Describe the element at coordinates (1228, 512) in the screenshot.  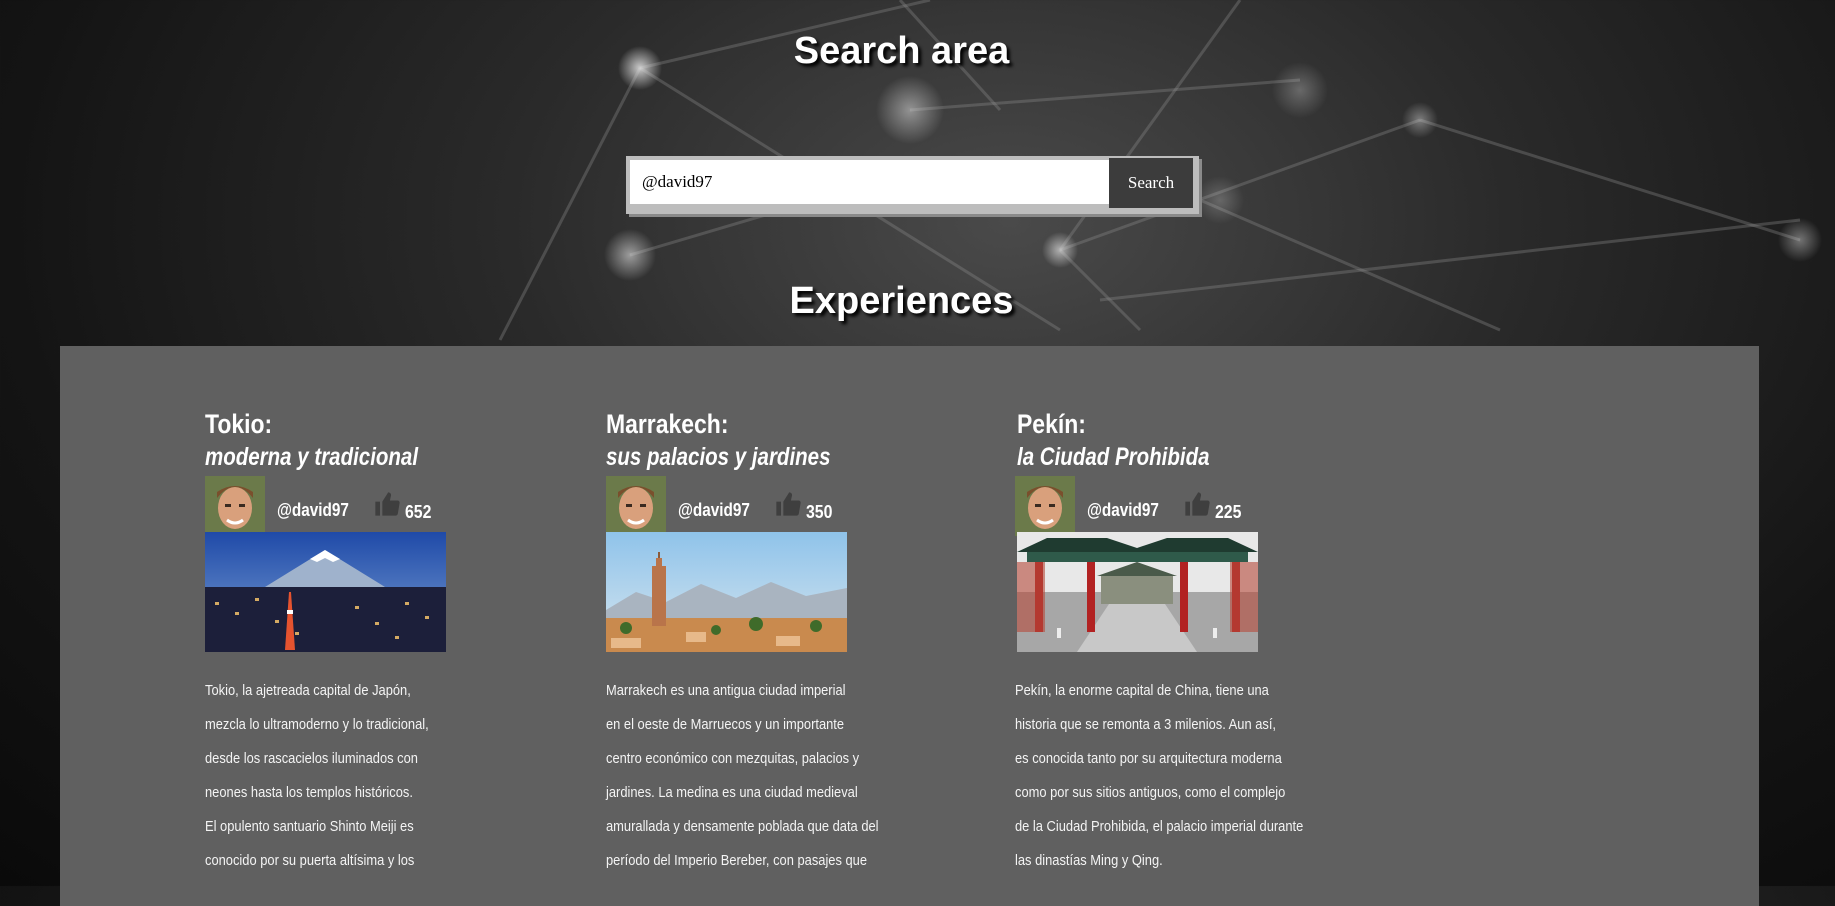
I see `like-count: 225` at that location.